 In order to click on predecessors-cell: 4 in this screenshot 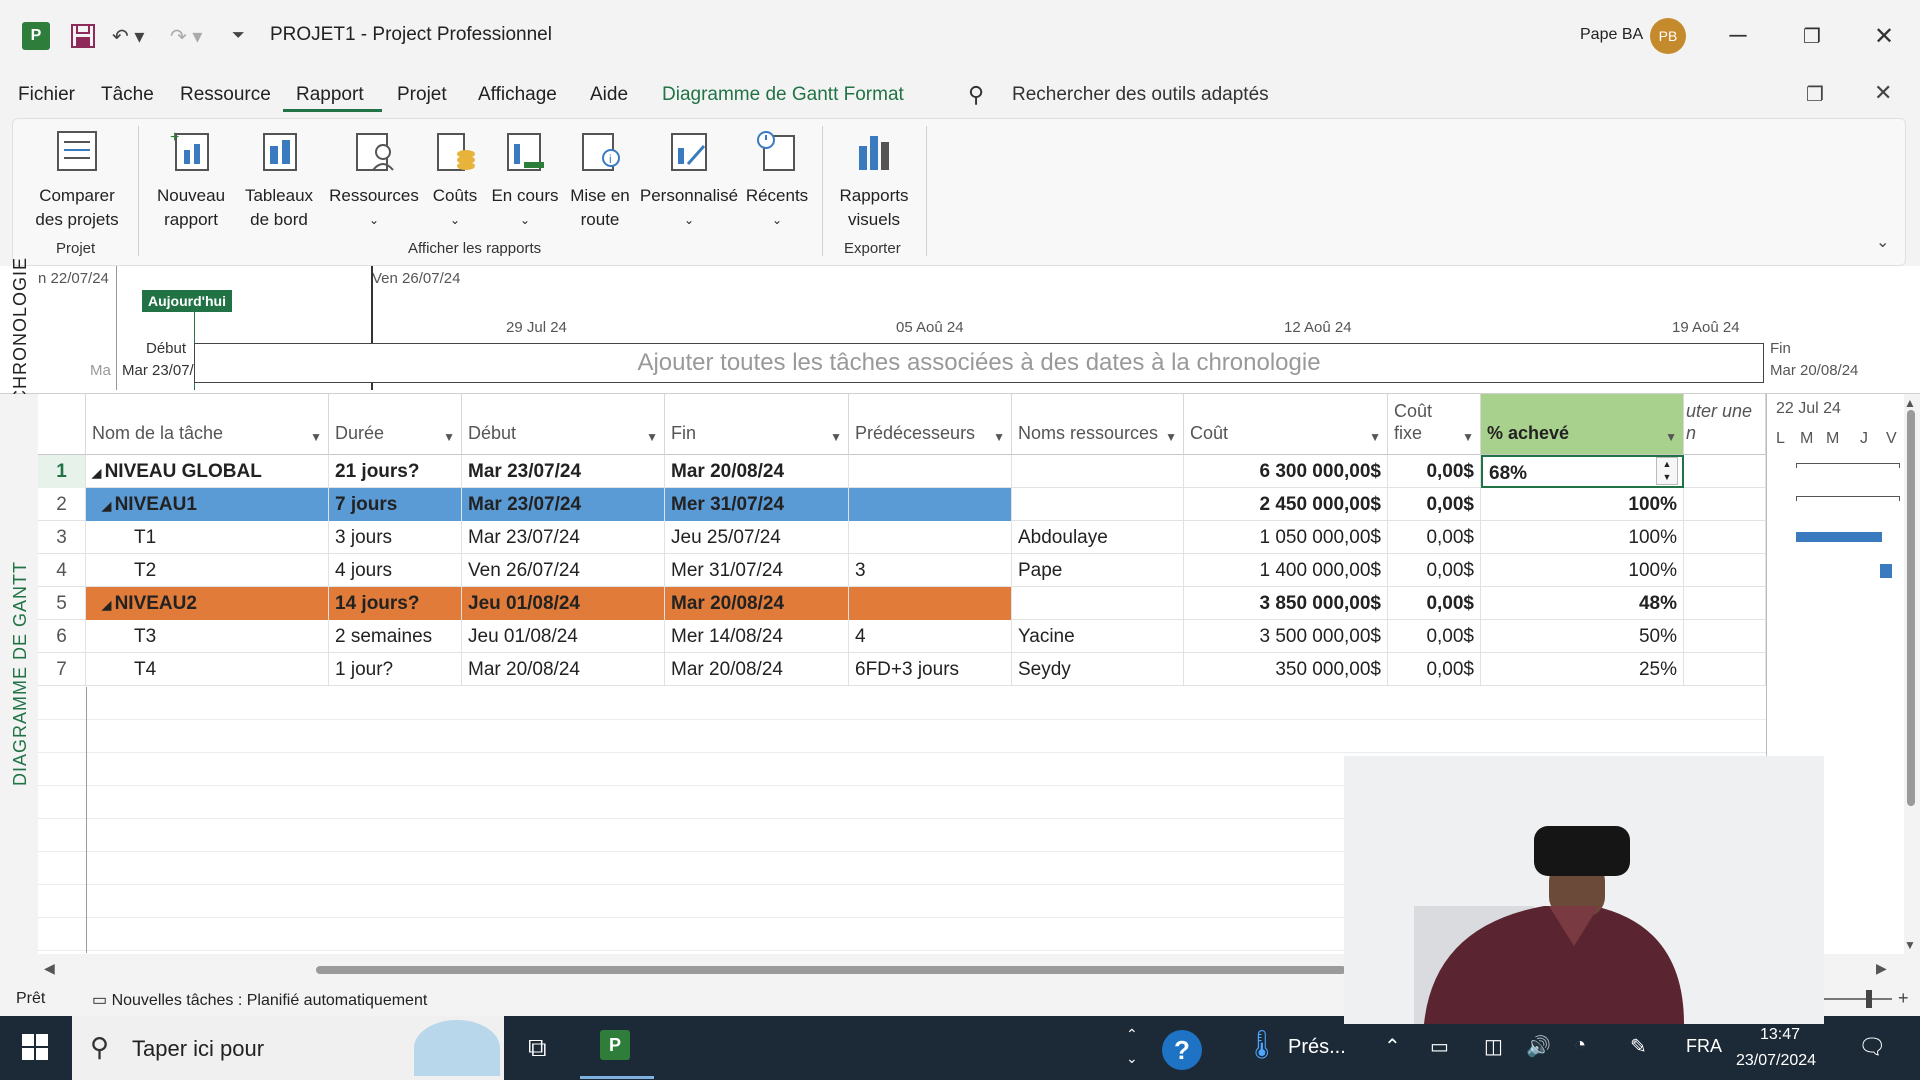, I will do `click(930, 636)`.